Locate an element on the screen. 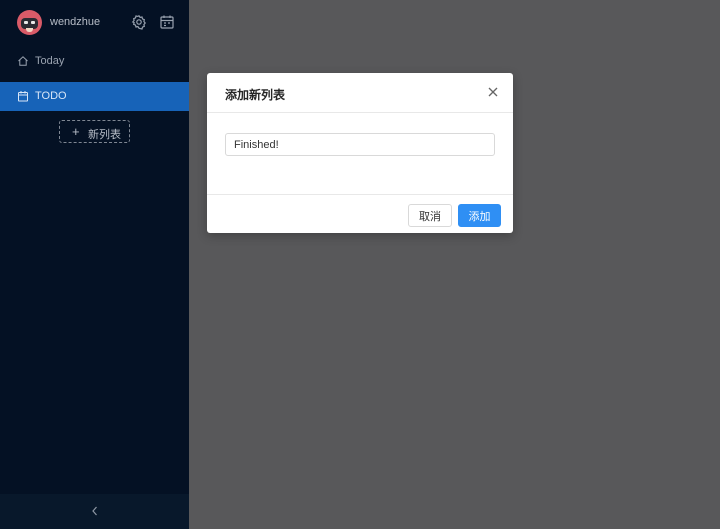  add-button: 添加 is located at coordinates (479, 215).